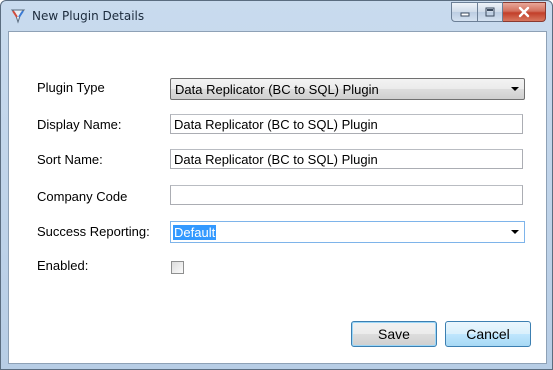 Image resolution: width=553 pixels, height=370 pixels. I want to click on plugin-app-icon, so click(18, 16).